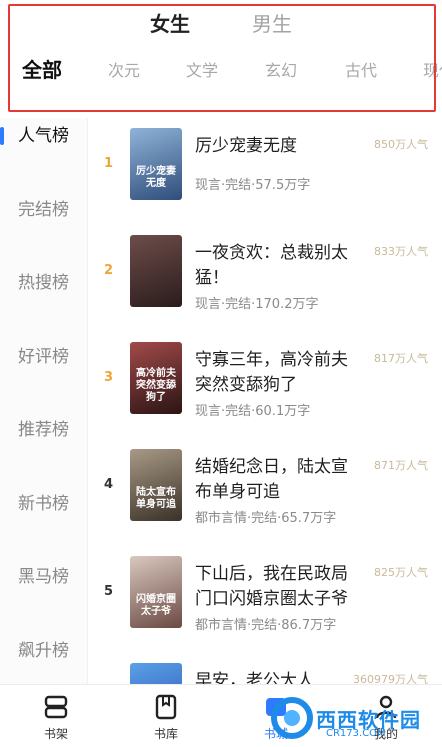 The image size is (442, 747). I want to click on book-meta: 现言·完结·57.5万字, so click(253, 185).